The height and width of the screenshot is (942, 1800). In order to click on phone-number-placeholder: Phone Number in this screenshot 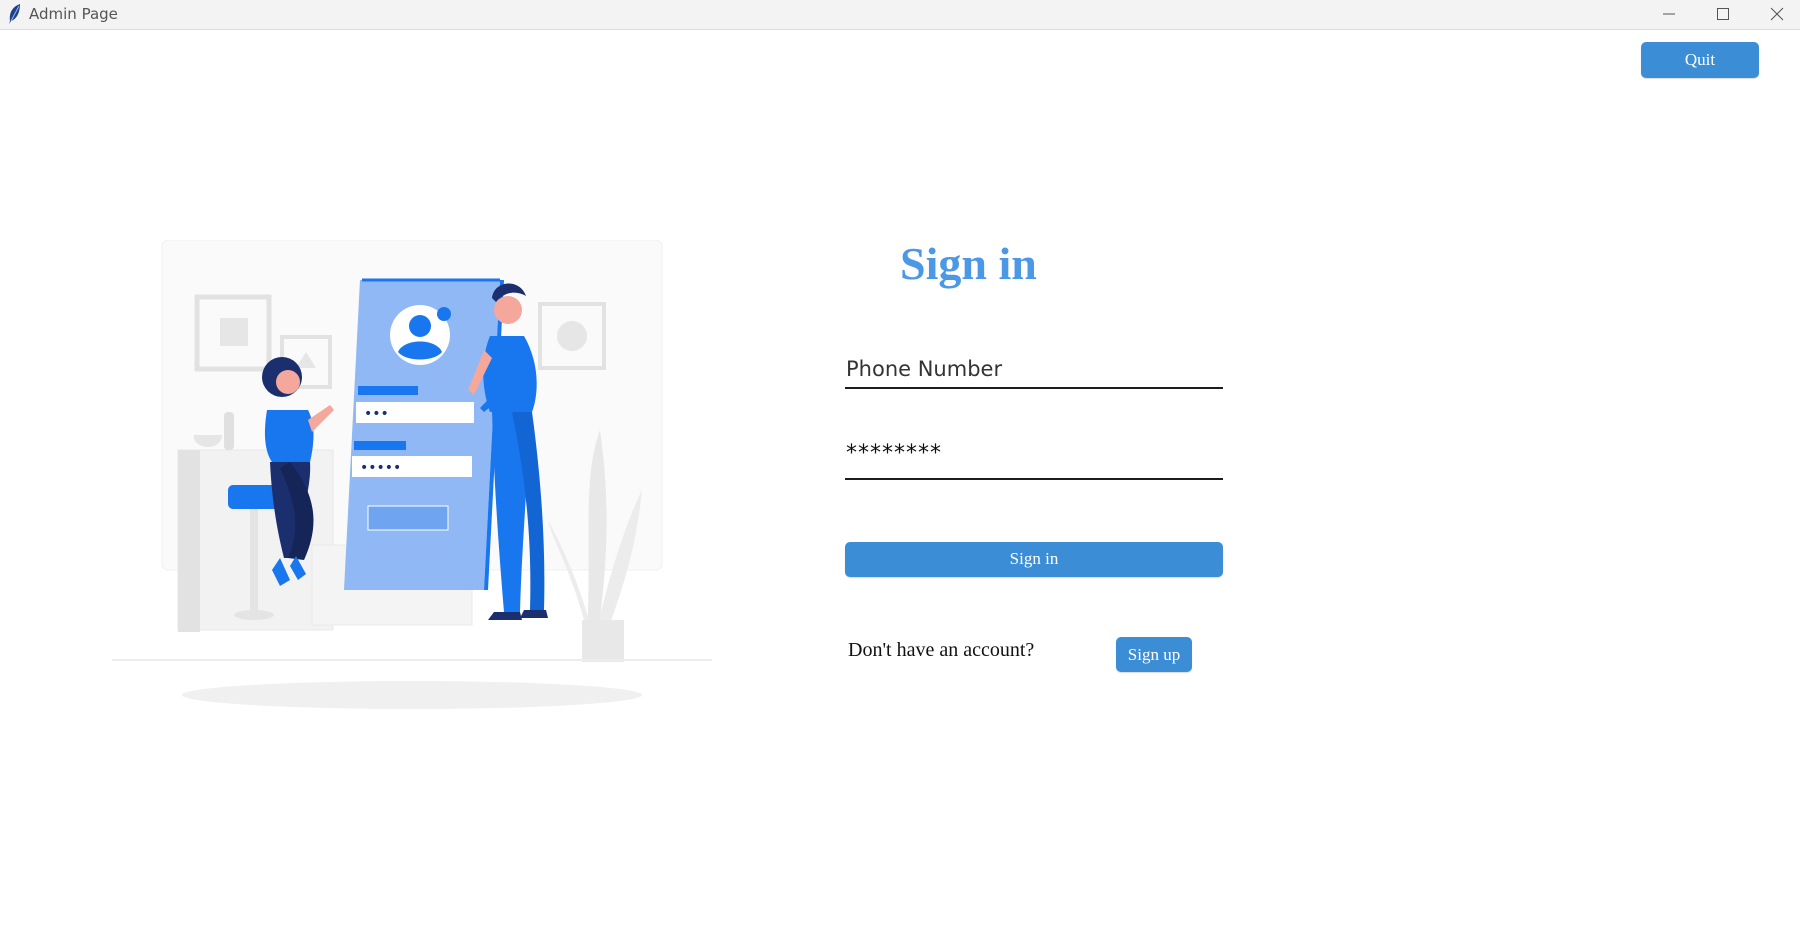, I will do `click(924, 369)`.